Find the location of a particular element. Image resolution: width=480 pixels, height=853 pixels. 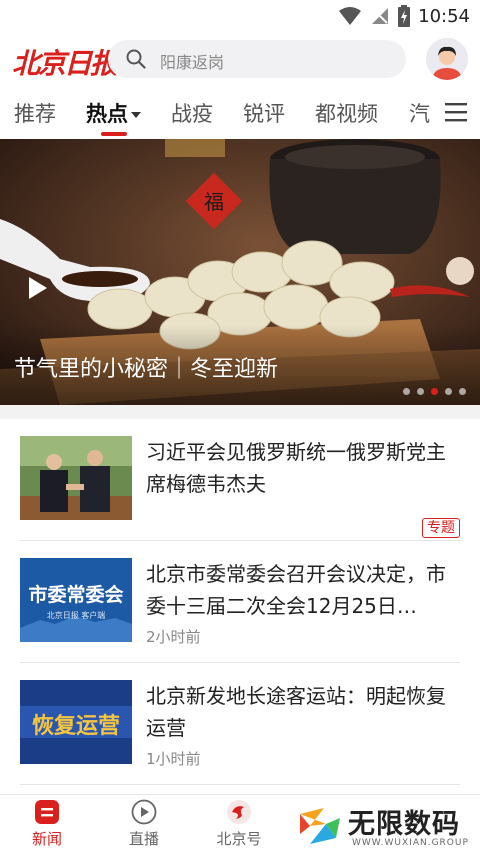

nav-beijing-account-label: 北京号 is located at coordinates (239, 839).